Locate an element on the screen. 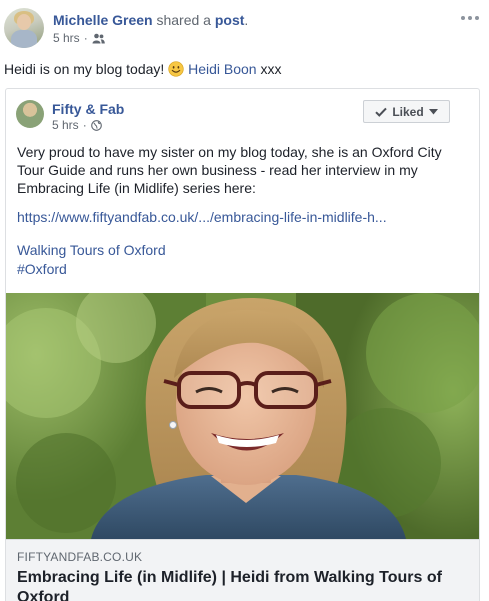 The height and width of the screenshot is (601, 489). author-line: Michelle Green shared a post. is located at coordinates (150, 20).